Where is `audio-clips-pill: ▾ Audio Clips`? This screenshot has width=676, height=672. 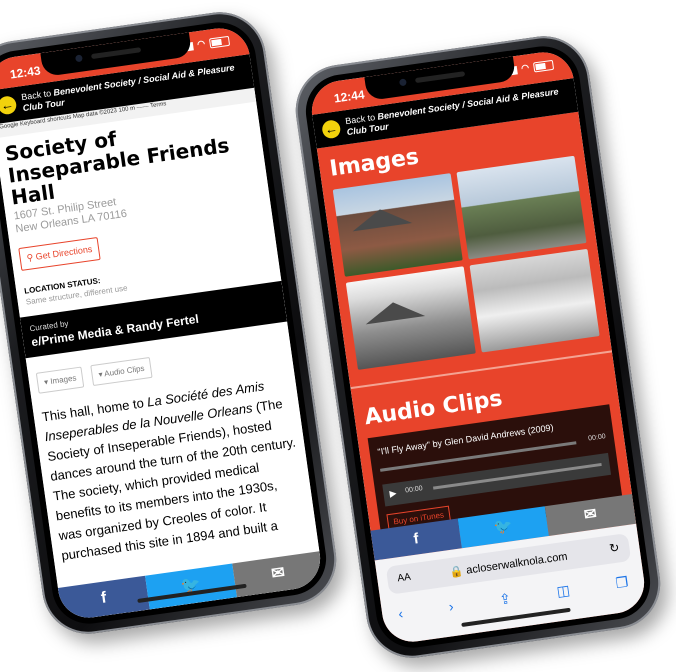
audio-clips-pill: ▾ Audio Clips is located at coordinates (121, 371).